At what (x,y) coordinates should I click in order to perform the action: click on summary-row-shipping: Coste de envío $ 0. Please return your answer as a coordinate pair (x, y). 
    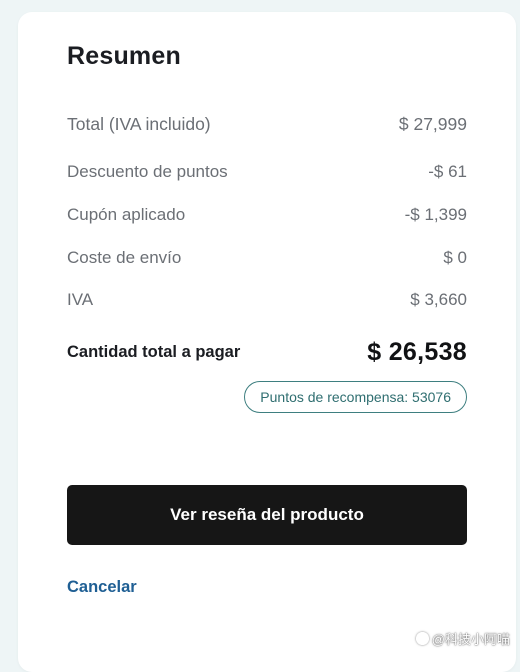
    Looking at the image, I should click on (267, 258).